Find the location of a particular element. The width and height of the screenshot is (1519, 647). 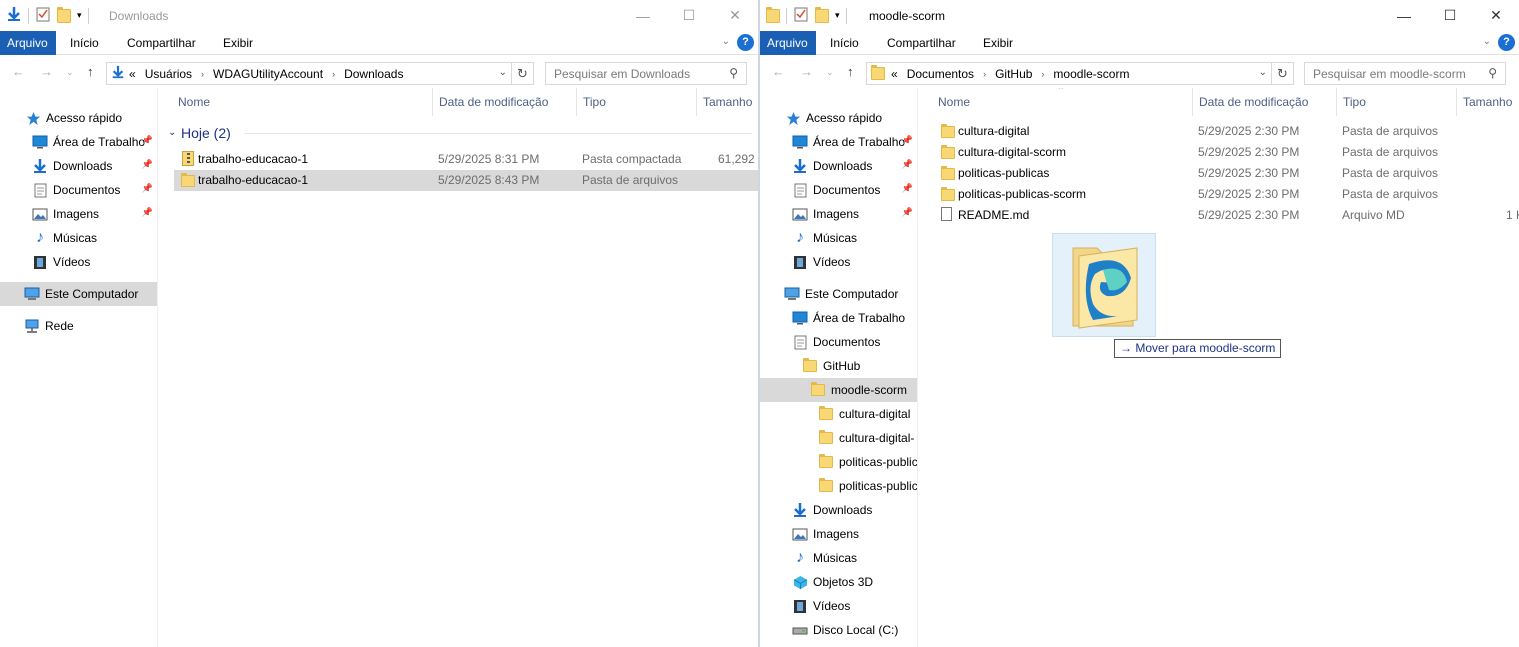

tab-exibir: Exibir is located at coordinates (238, 43).